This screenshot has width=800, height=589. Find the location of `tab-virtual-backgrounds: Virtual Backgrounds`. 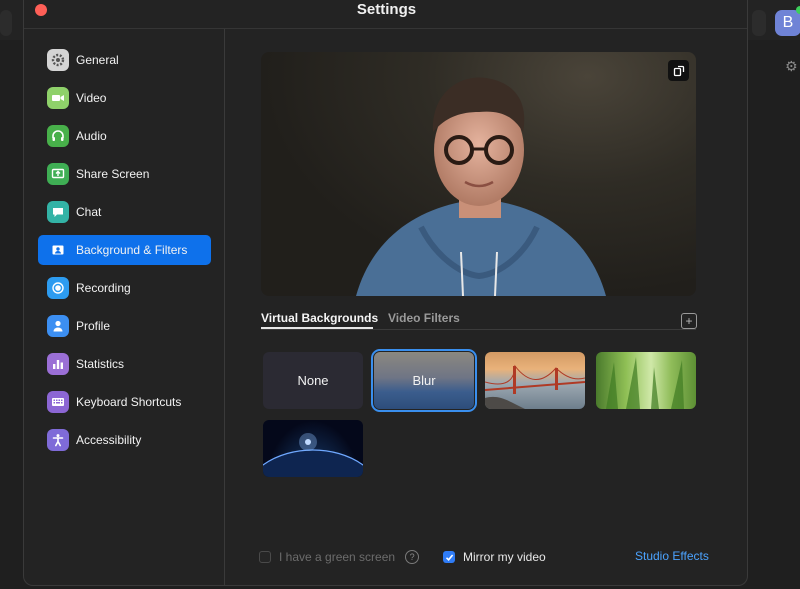

tab-virtual-backgrounds: Virtual Backgrounds is located at coordinates (319, 318).